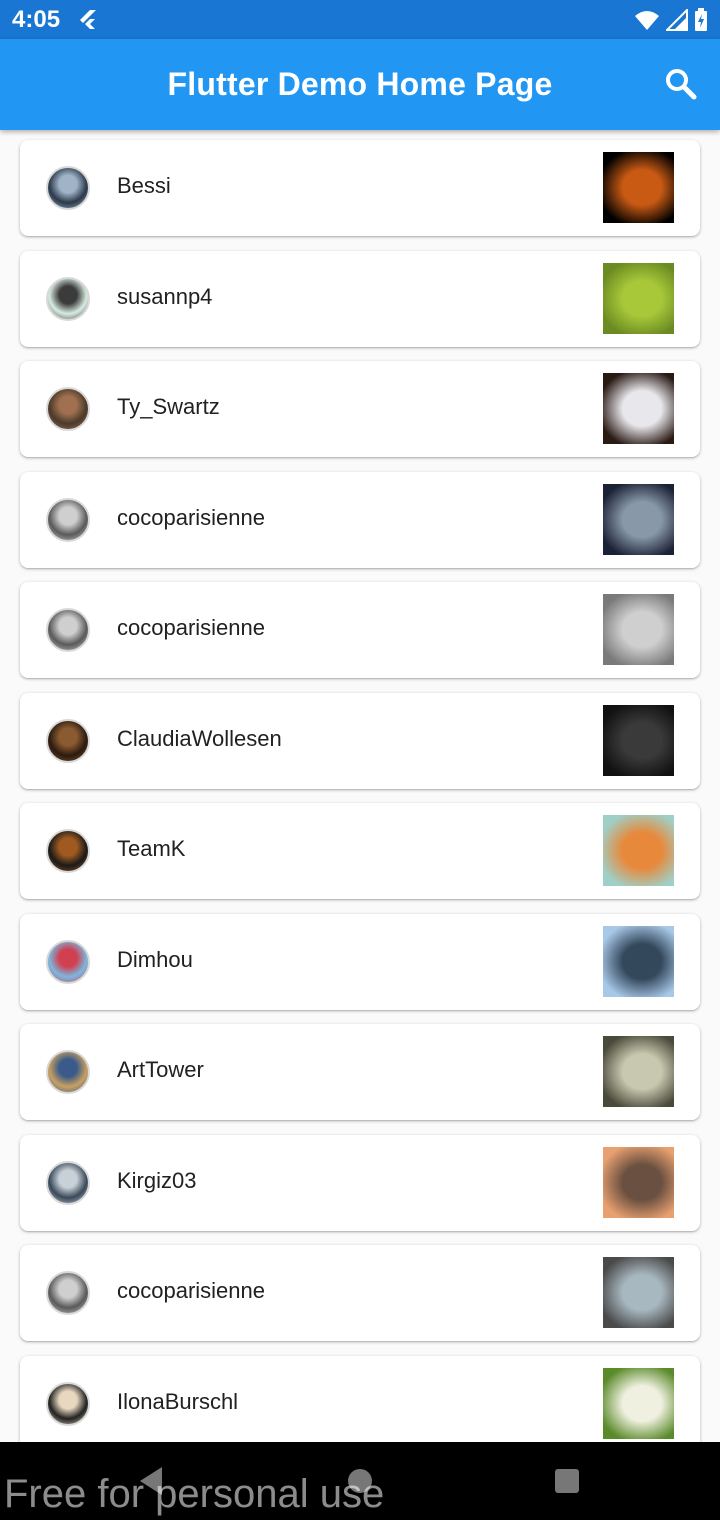  Describe the element at coordinates (360, 409) in the screenshot. I see `list-item: Ty_Swartz` at that location.